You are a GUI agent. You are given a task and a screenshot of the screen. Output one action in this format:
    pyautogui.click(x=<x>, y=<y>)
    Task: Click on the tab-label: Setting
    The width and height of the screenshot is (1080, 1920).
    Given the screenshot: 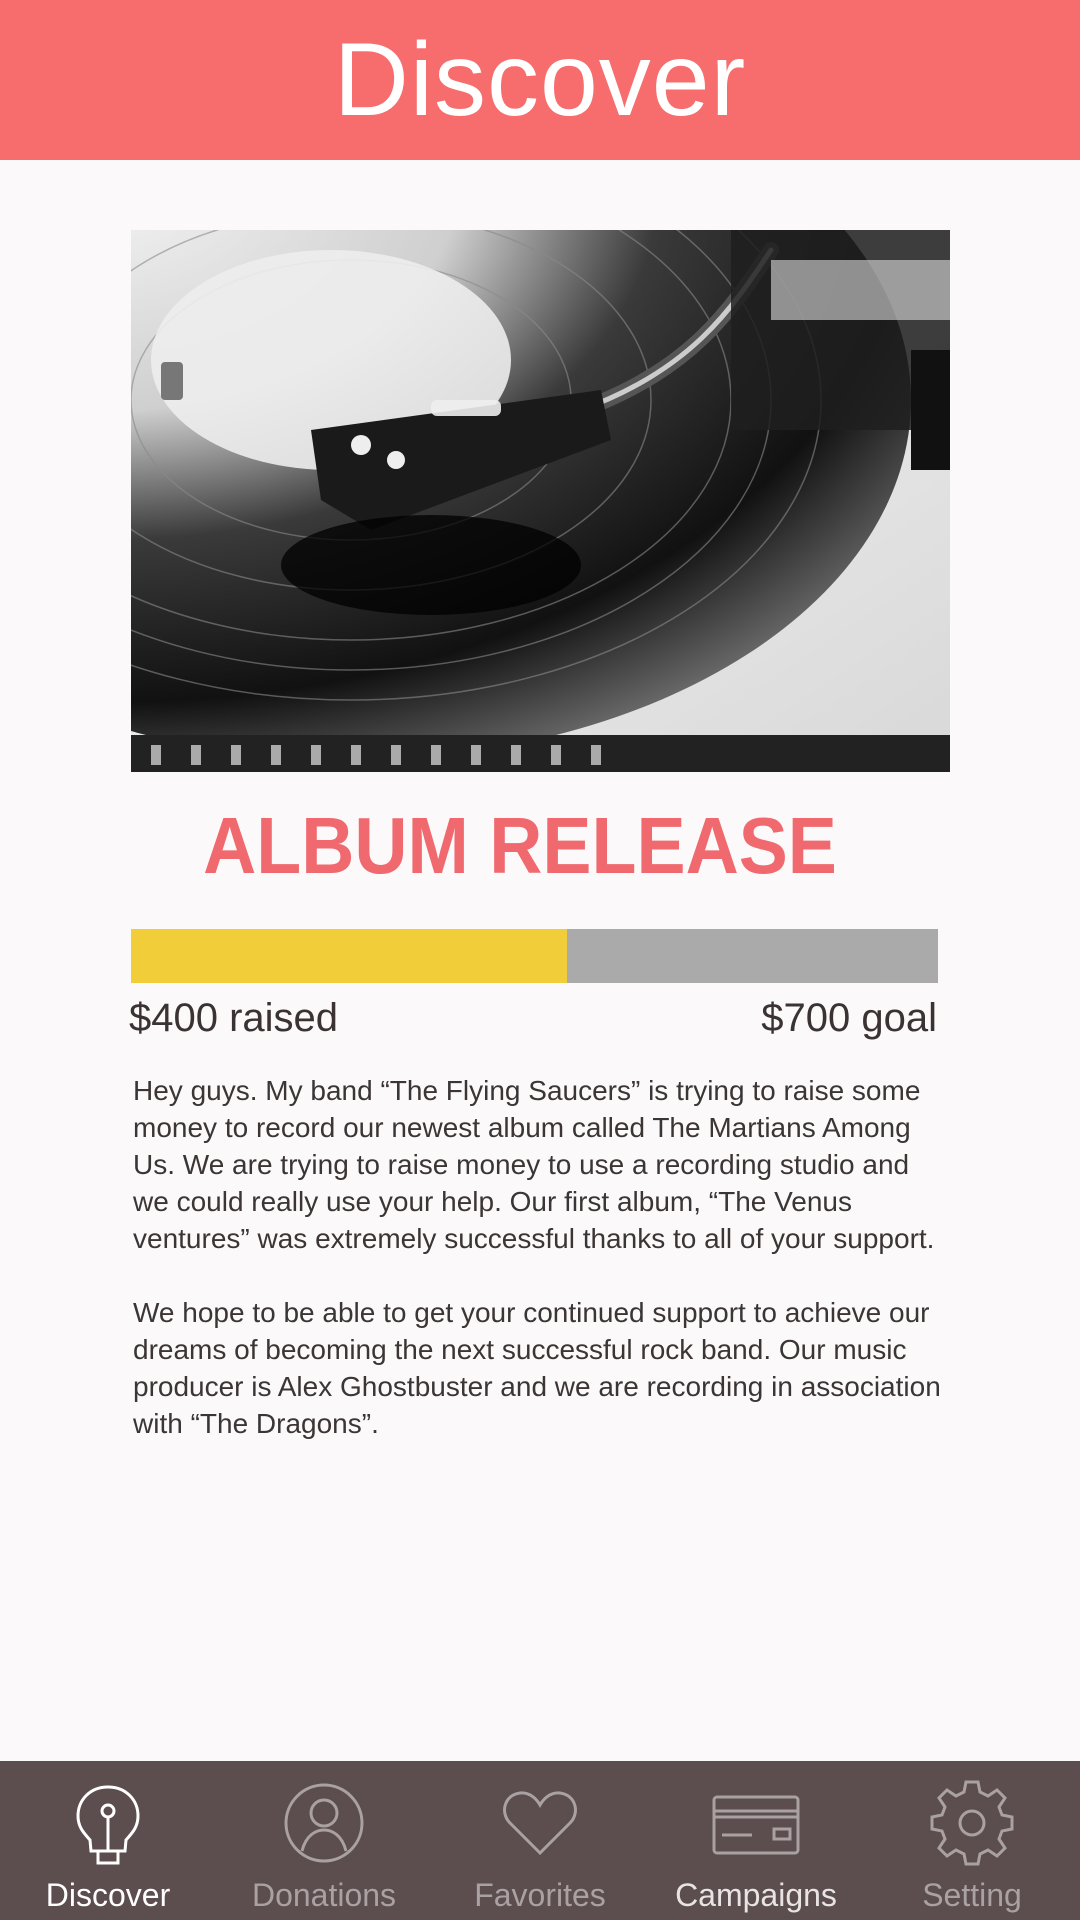 What is the action you would take?
    pyautogui.click(x=972, y=1895)
    